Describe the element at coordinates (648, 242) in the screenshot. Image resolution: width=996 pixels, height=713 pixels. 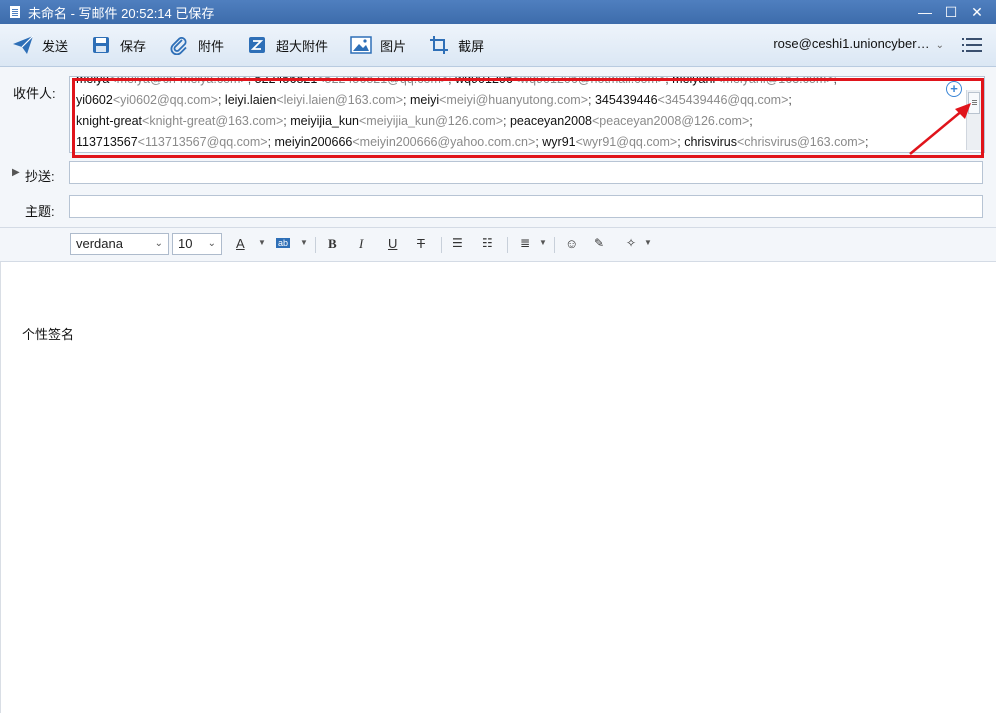
I see `more-tools-dropdown: ▼` at that location.